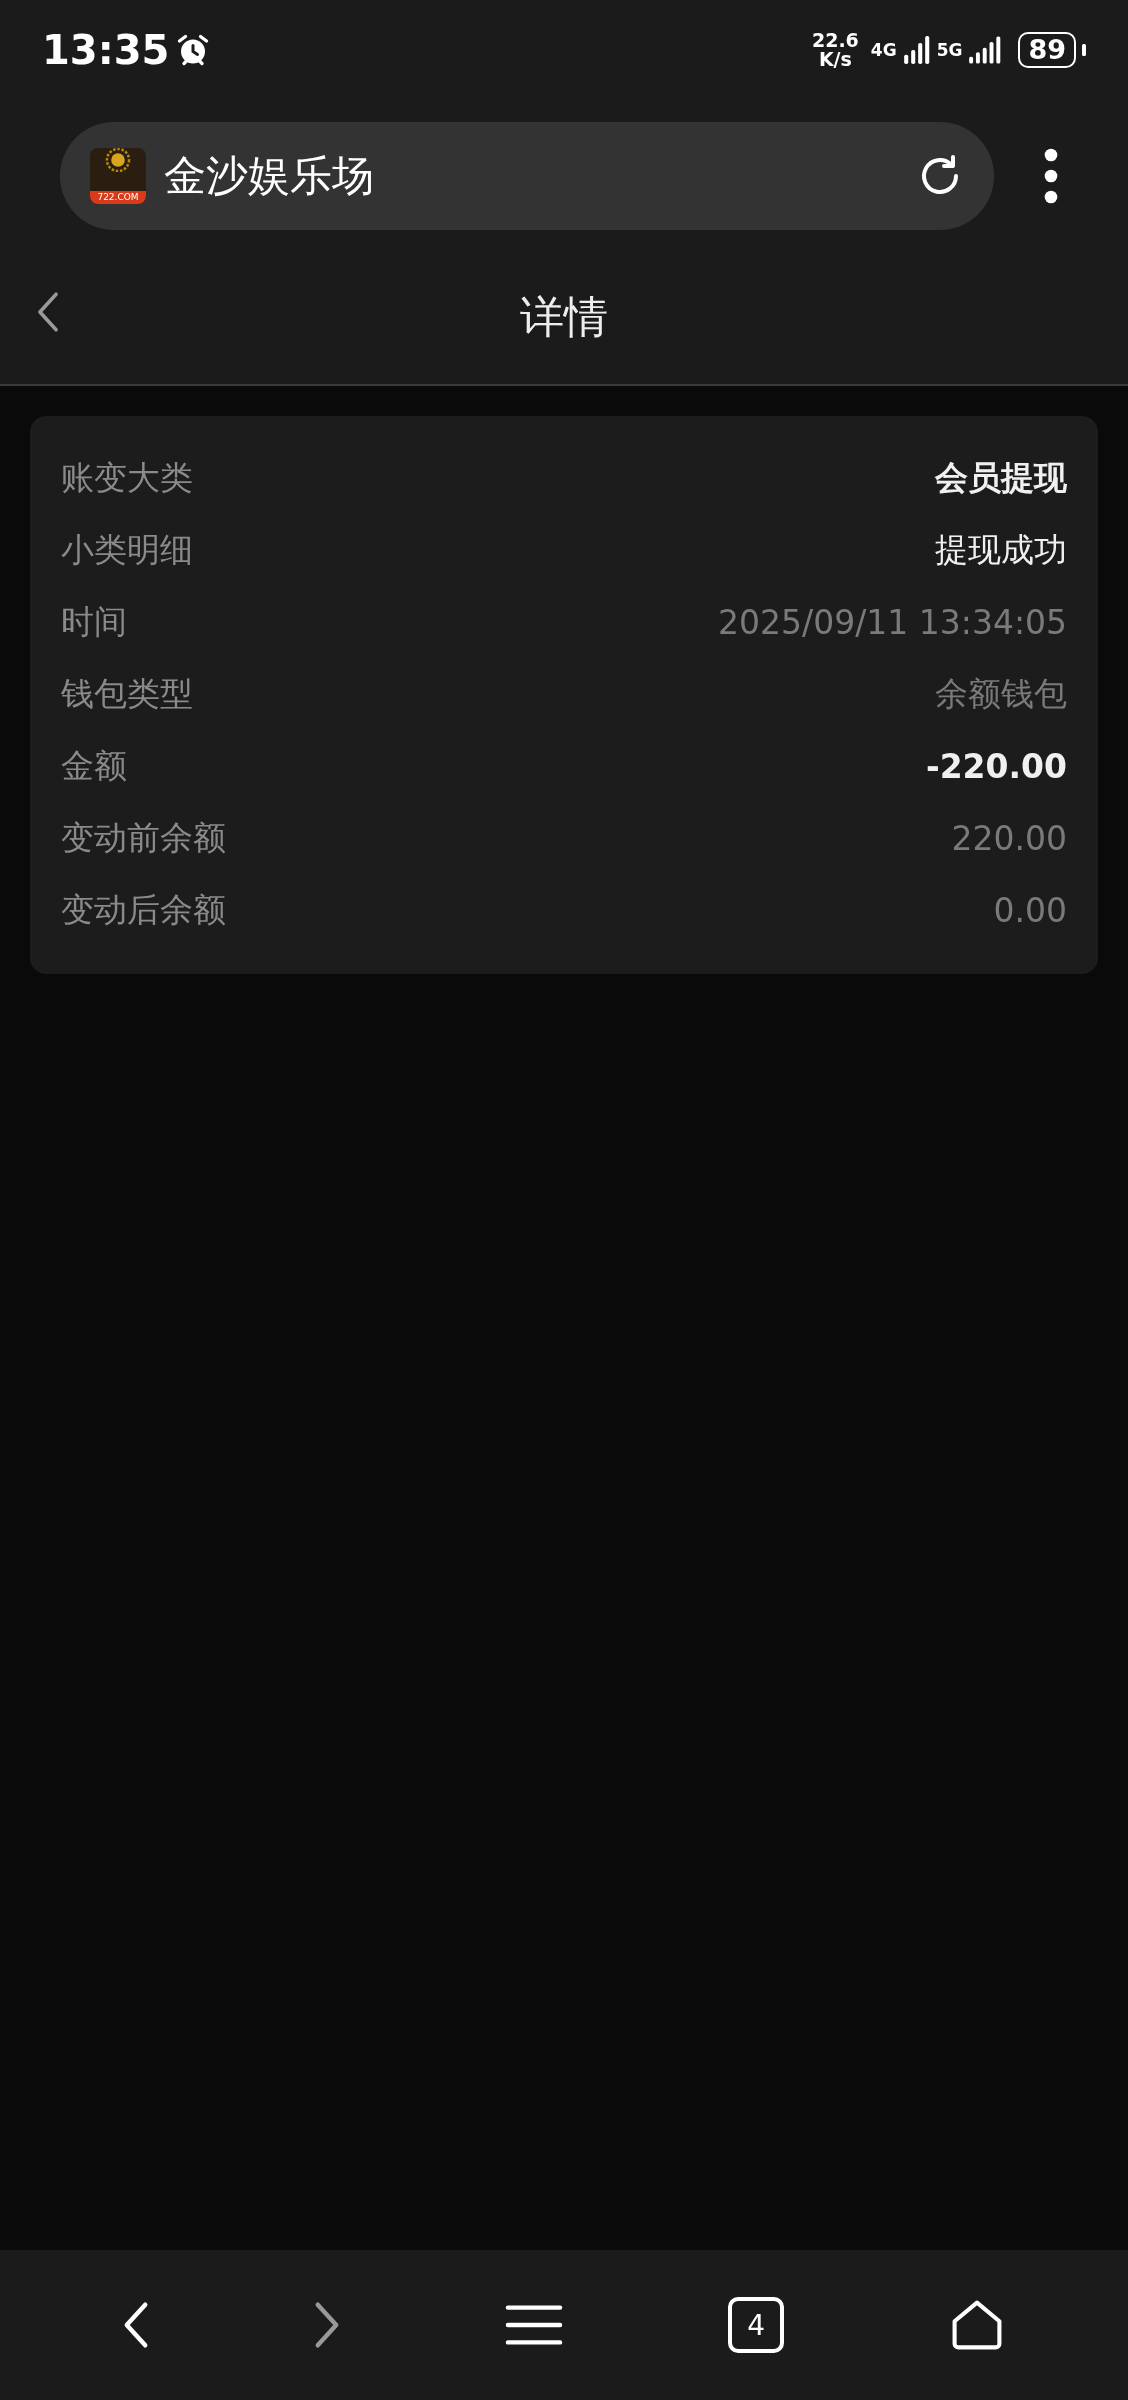  What do you see at coordinates (94, 621) in the screenshot?
I see `detail-label: 时间` at bounding box center [94, 621].